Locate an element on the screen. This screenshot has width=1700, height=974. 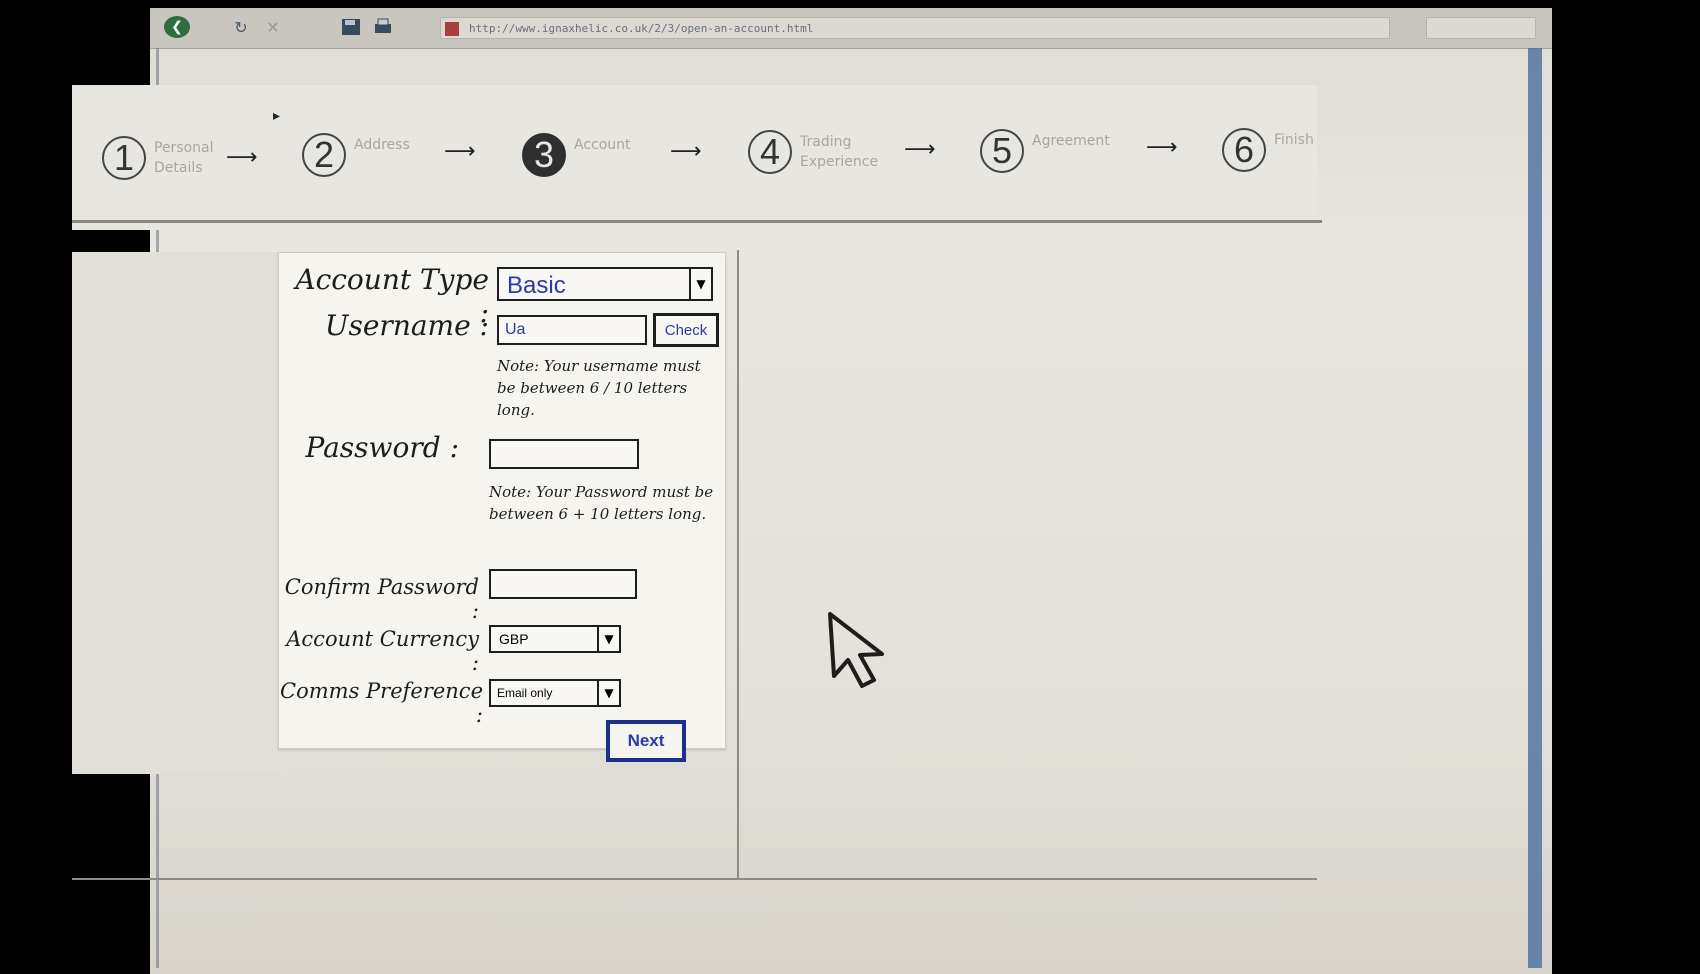
favicon-icon is located at coordinates (452, 29).